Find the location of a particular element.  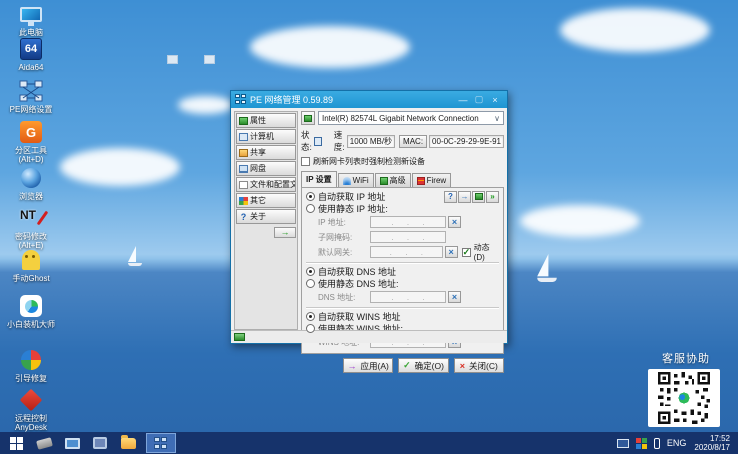

tab-advanced: 高级 is located at coordinates (392, 180).